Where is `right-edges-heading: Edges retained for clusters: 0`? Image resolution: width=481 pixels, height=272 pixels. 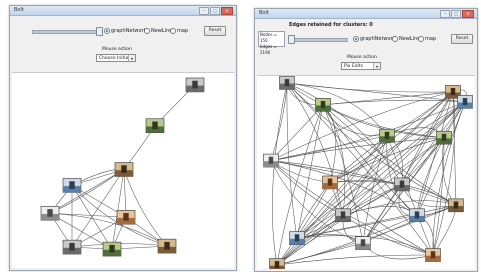 right-edges-heading: Edges retained for clusters: 0 is located at coordinates (331, 25).